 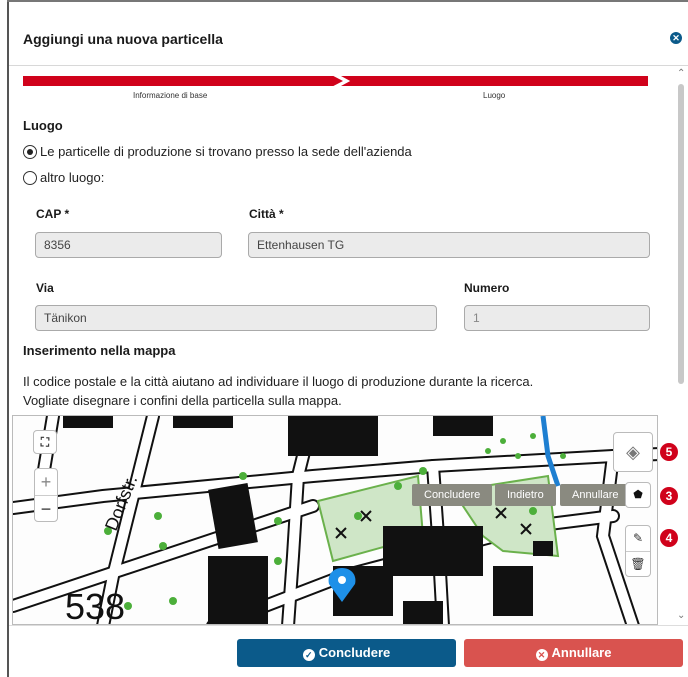 I want to click on scroll-up-arrow-icon: ⌃, so click(x=681, y=73).